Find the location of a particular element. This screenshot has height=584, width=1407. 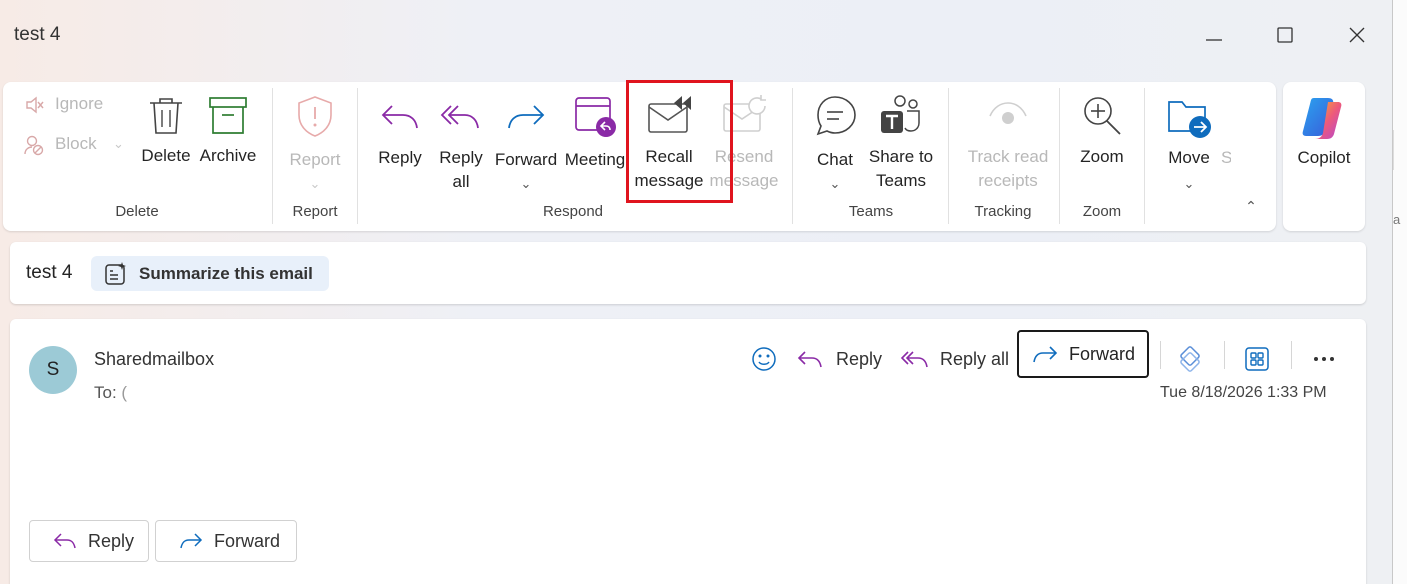

delete-label: Delete is located at coordinates (166, 155).